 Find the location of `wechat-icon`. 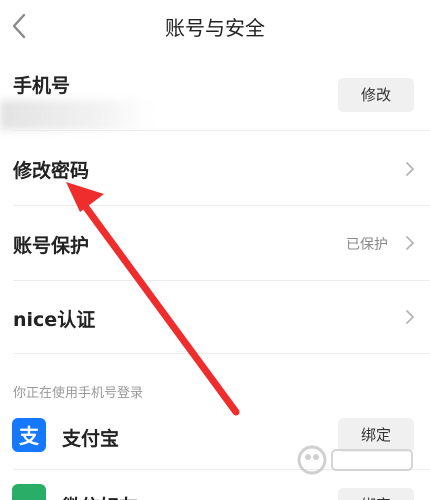

wechat-icon is located at coordinates (29, 492).